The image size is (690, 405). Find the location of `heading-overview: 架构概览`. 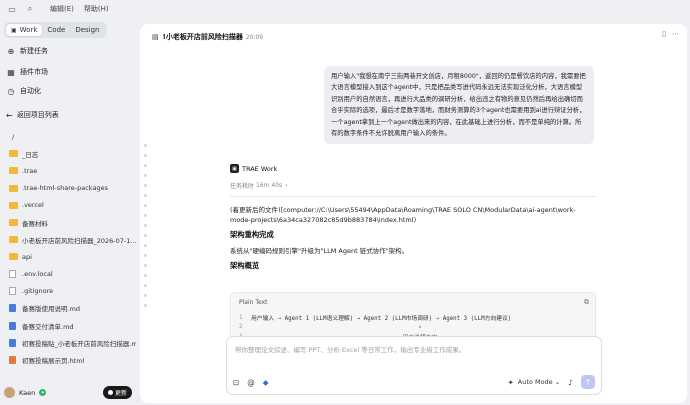

heading-overview: 架构概览 is located at coordinates (245, 265).